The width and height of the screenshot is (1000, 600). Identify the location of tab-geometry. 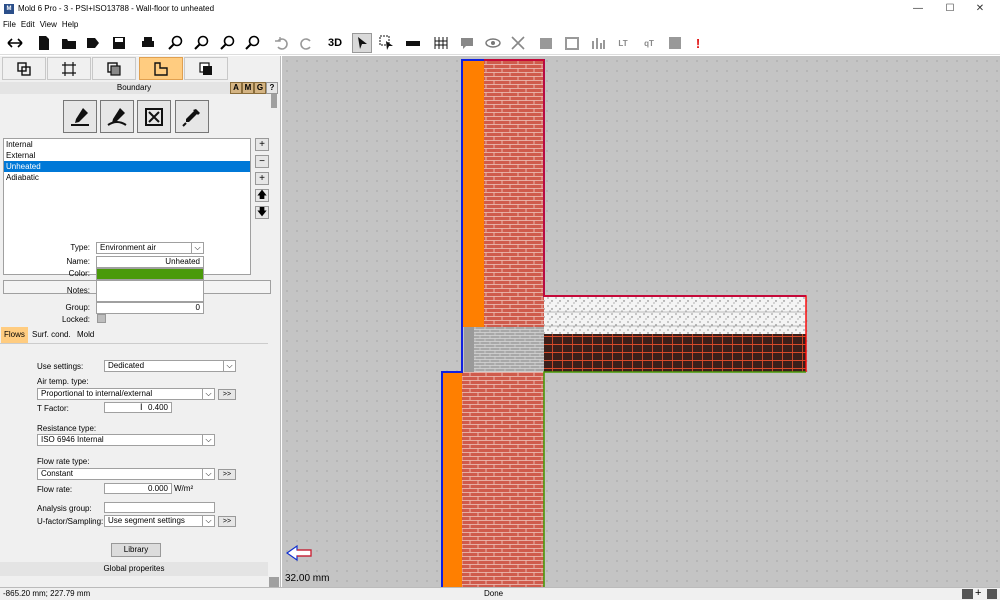
(24, 68).